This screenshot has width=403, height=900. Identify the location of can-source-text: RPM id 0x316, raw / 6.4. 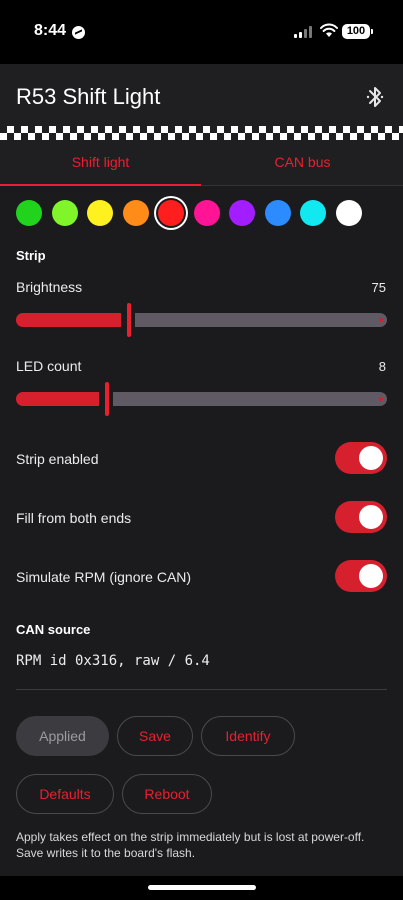
(113, 661).